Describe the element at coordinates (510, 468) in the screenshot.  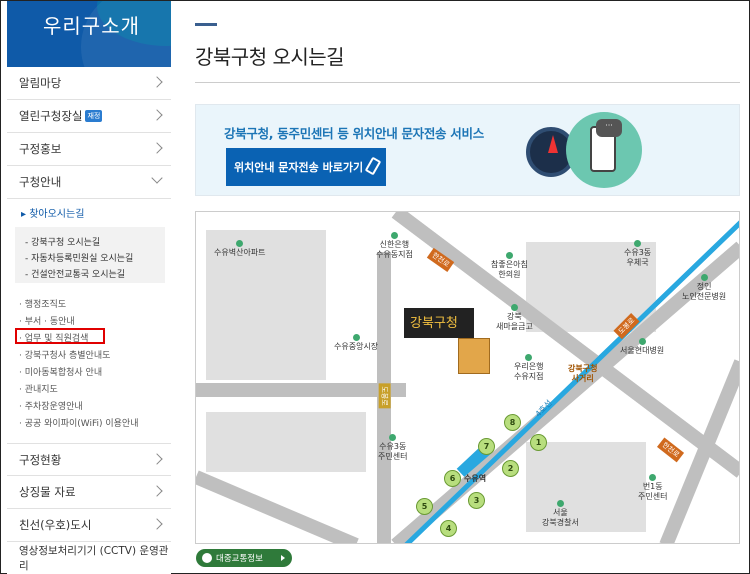
I see `subway-exit-2: 2` at that location.